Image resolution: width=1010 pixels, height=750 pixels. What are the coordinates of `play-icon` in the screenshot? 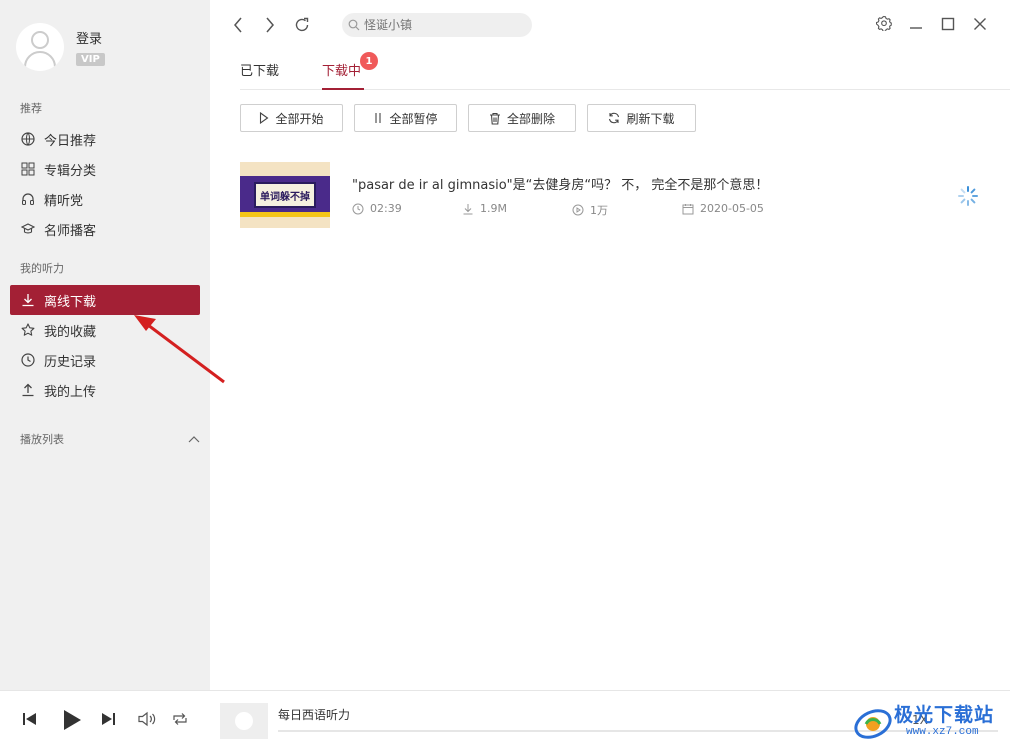 It's located at (72, 722).